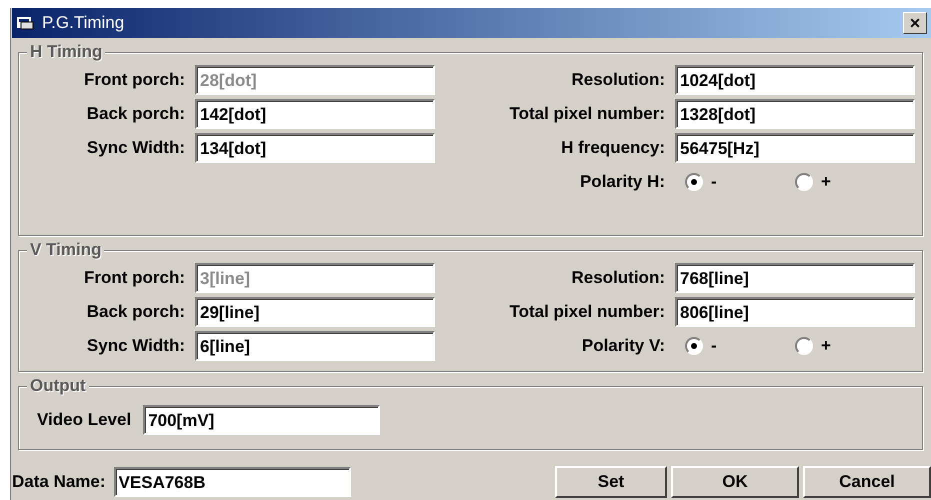  Describe the element at coordinates (84, 420) in the screenshot. I see `field-label: Video Level` at that location.